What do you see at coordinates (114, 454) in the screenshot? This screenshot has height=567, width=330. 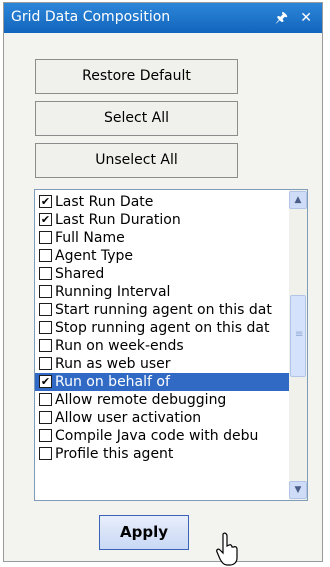 I see `checklist-item-label: Profile this agent` at bounding box center [114, 454].